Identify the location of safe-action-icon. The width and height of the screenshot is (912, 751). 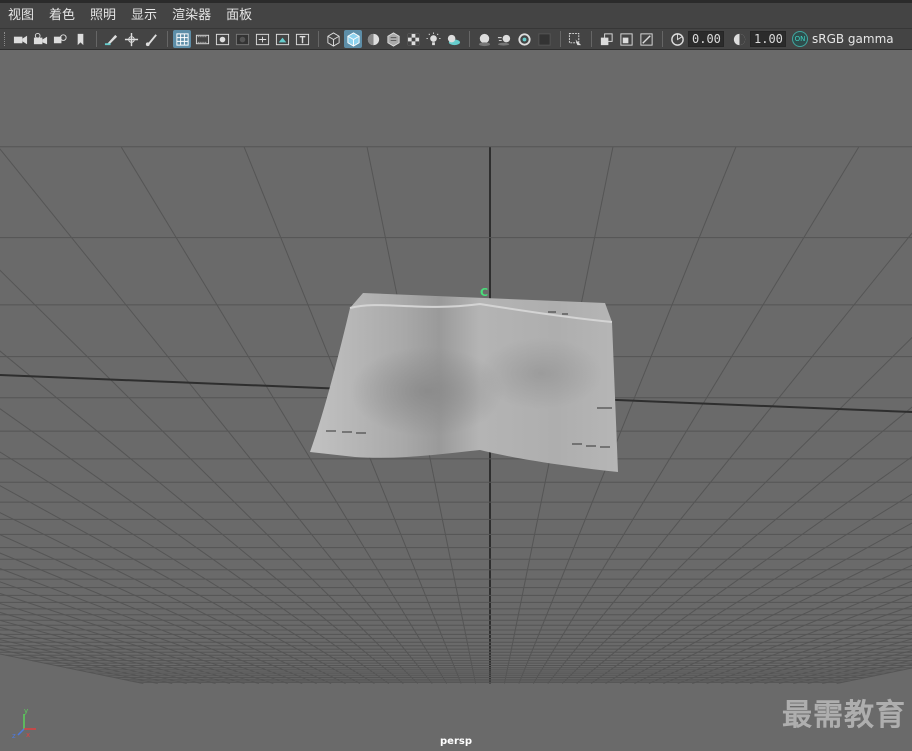
(282, 39).